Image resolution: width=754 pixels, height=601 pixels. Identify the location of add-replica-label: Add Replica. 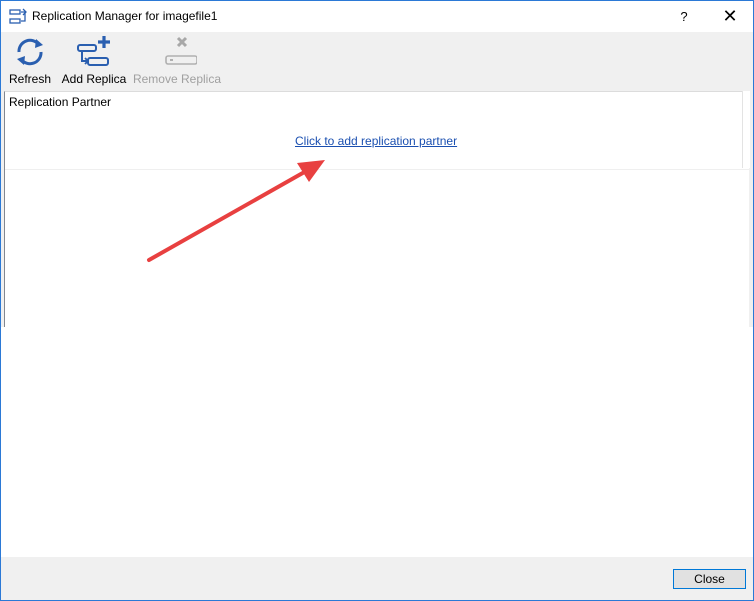
(94, 79).